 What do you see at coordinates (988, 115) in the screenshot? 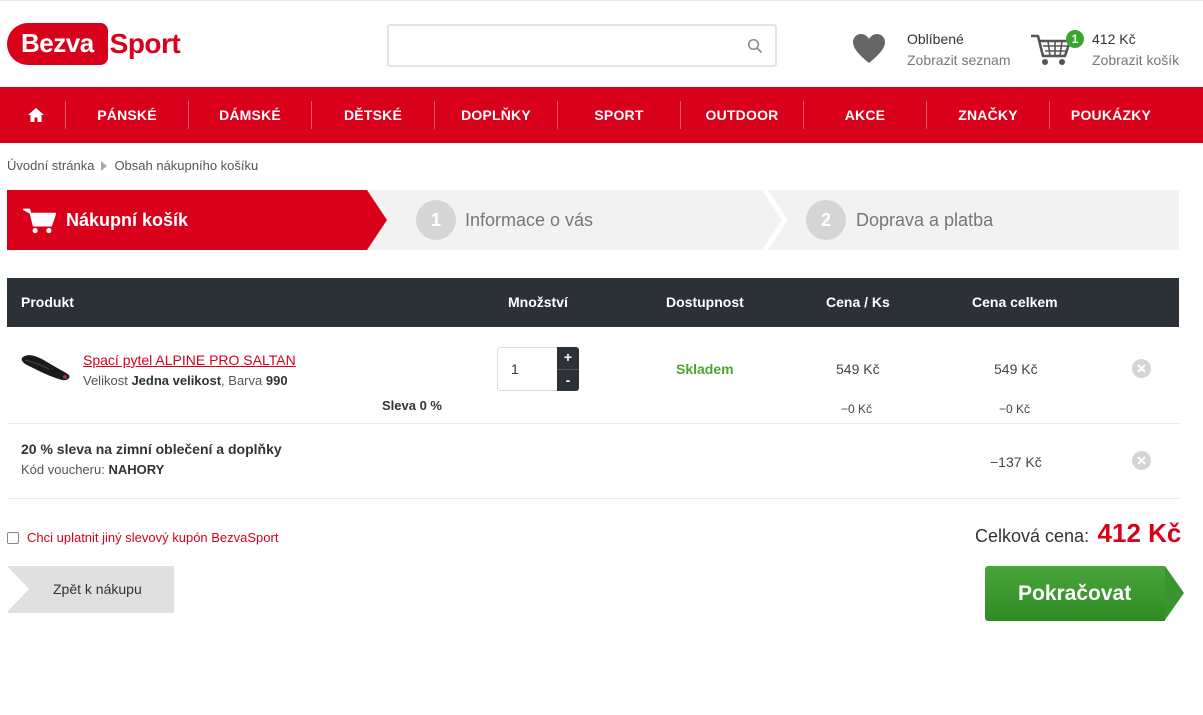
I see `nav-item-znacky: ZNAČKY` at bounding box center [988, 115].